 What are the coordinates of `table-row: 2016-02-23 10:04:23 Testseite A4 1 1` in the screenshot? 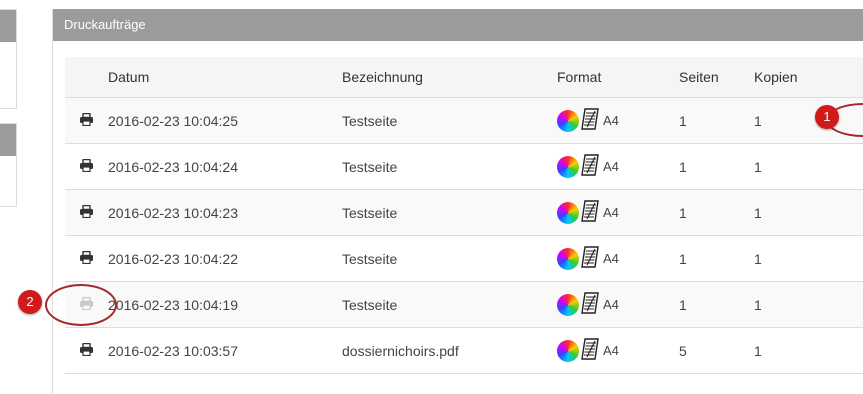 It's located at (464, 212).